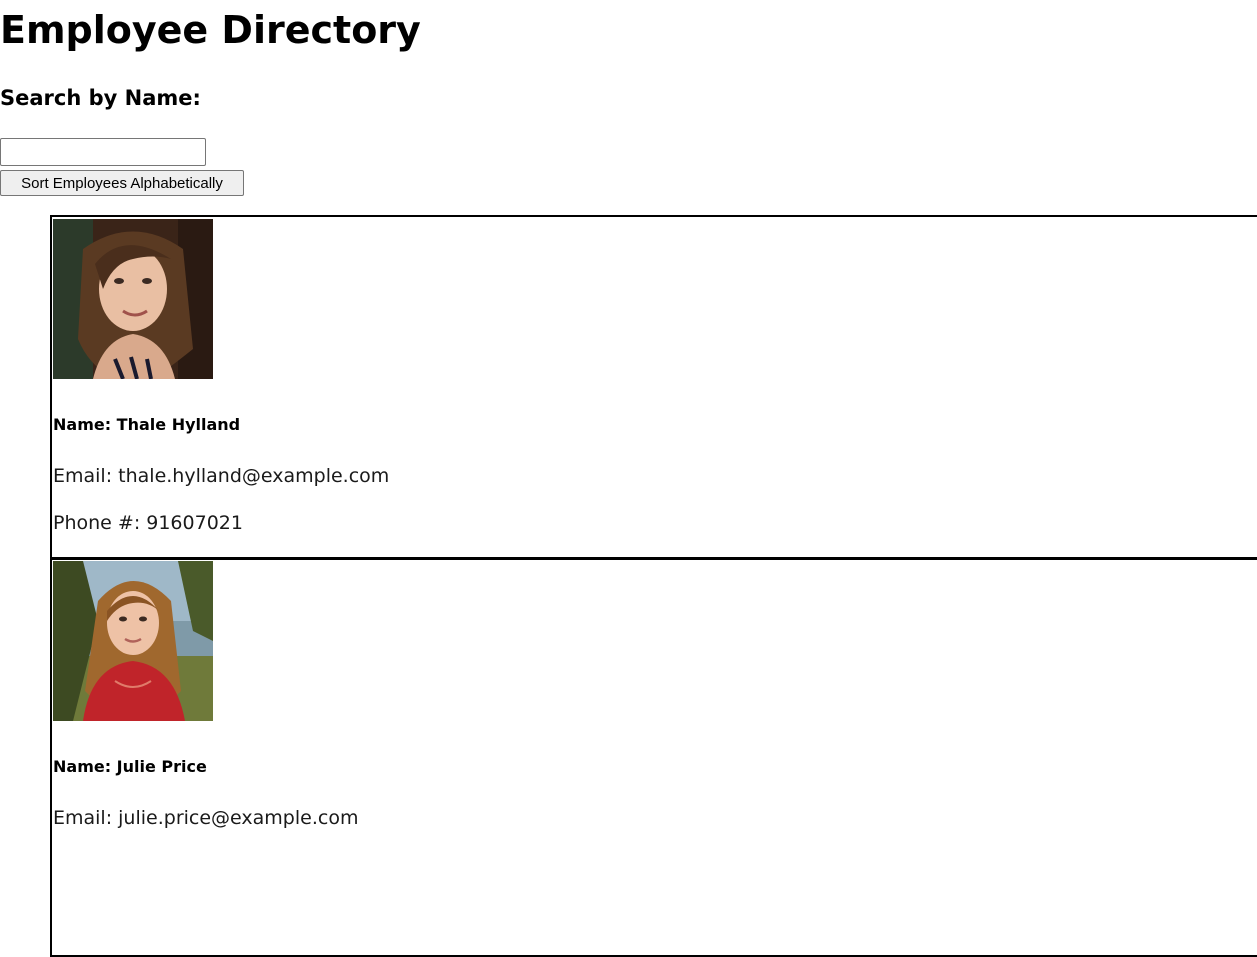 This screenshot has height=957, width=1257. Describe the element at coordinates (122, 183) in the screenshot. I see `sort-employees-button: Sort Employees Alphabetically` at that location.